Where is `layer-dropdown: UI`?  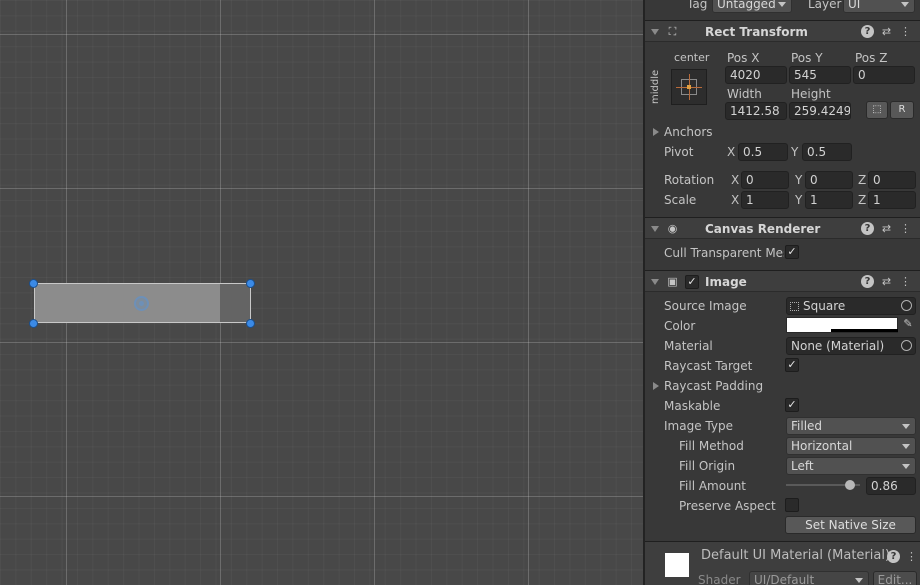
layer-dropdown: UI is located at coordinates (879, 6).